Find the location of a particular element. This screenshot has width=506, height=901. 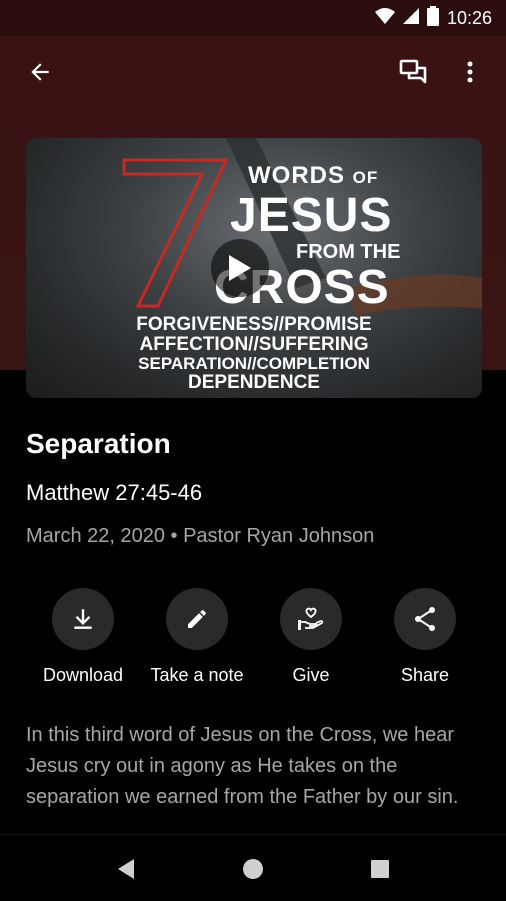

nav-home-icon is located at coordinates (253, 869).